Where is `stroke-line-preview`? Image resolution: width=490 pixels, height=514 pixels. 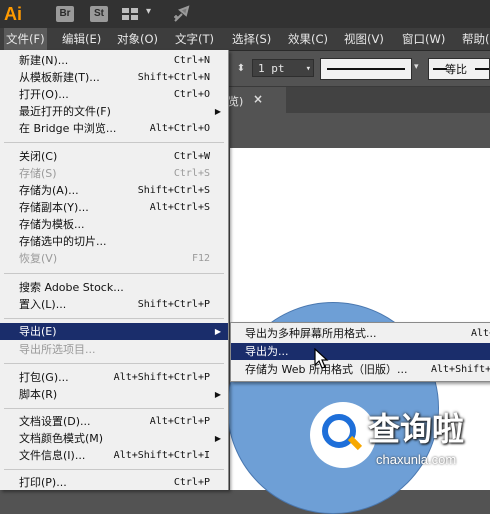 stroke-line-preview is located at coordinates (366, 69).